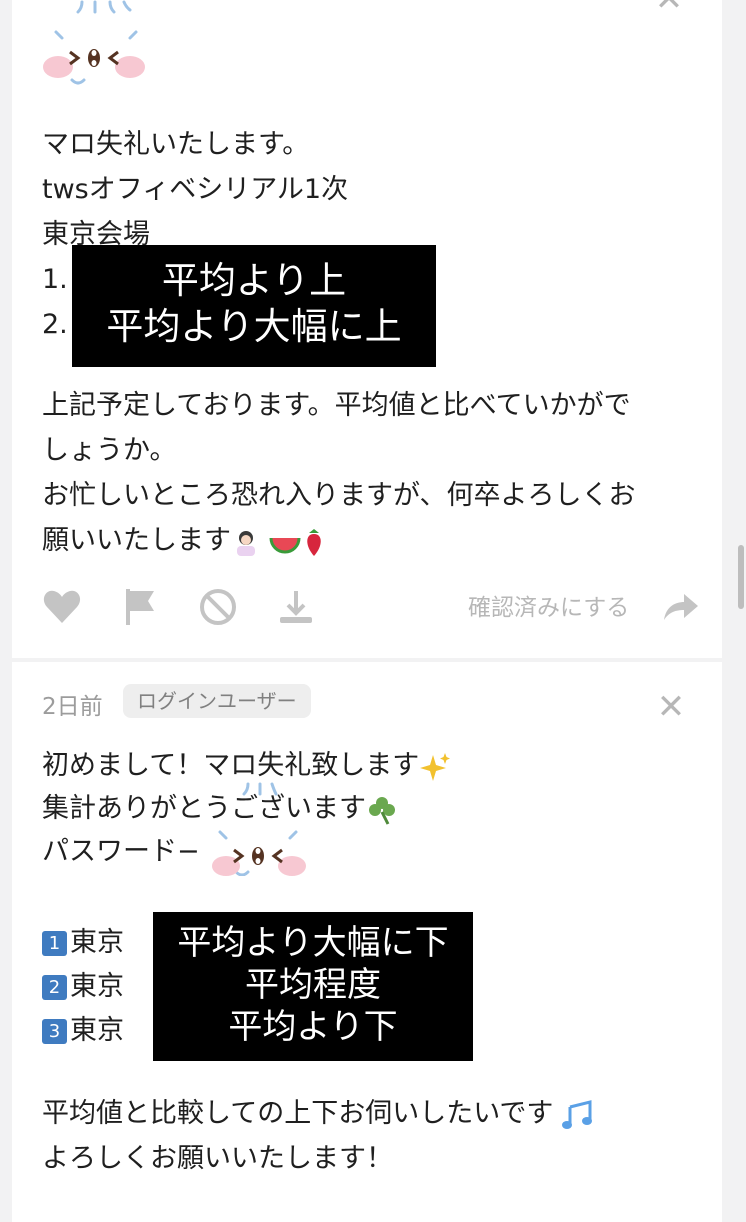  What do you see at coordinates (254, 326) in the screenshot?
I see `redaction-text: 平均より大幅に上` at bounding box center [254, 326].